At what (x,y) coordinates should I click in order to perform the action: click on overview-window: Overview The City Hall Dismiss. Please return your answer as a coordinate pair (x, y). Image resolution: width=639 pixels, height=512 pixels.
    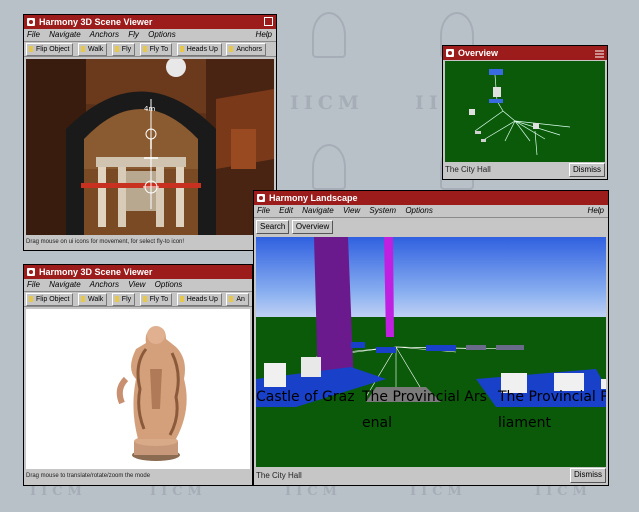
    Looking at the image, I should click on (525, 112).